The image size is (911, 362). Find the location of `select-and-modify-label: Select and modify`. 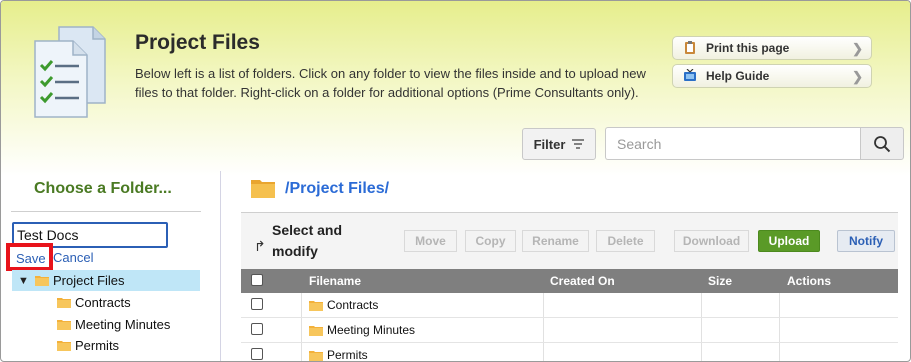

select-and-modify-label: Select and modify is located at coordinates (307, 240).